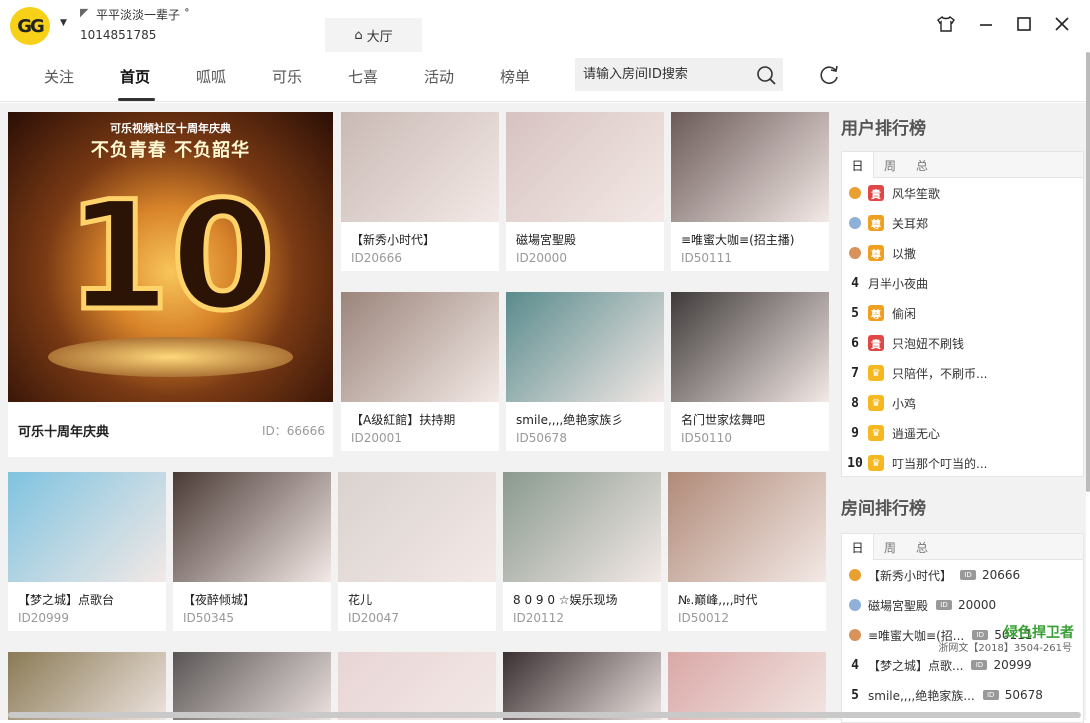 This screenshot has width=1090, height=723. What do you see at coordinates (84, 12) in the screenshot?
I see `signature-icon: ◤` at bounding box center [84, 12].